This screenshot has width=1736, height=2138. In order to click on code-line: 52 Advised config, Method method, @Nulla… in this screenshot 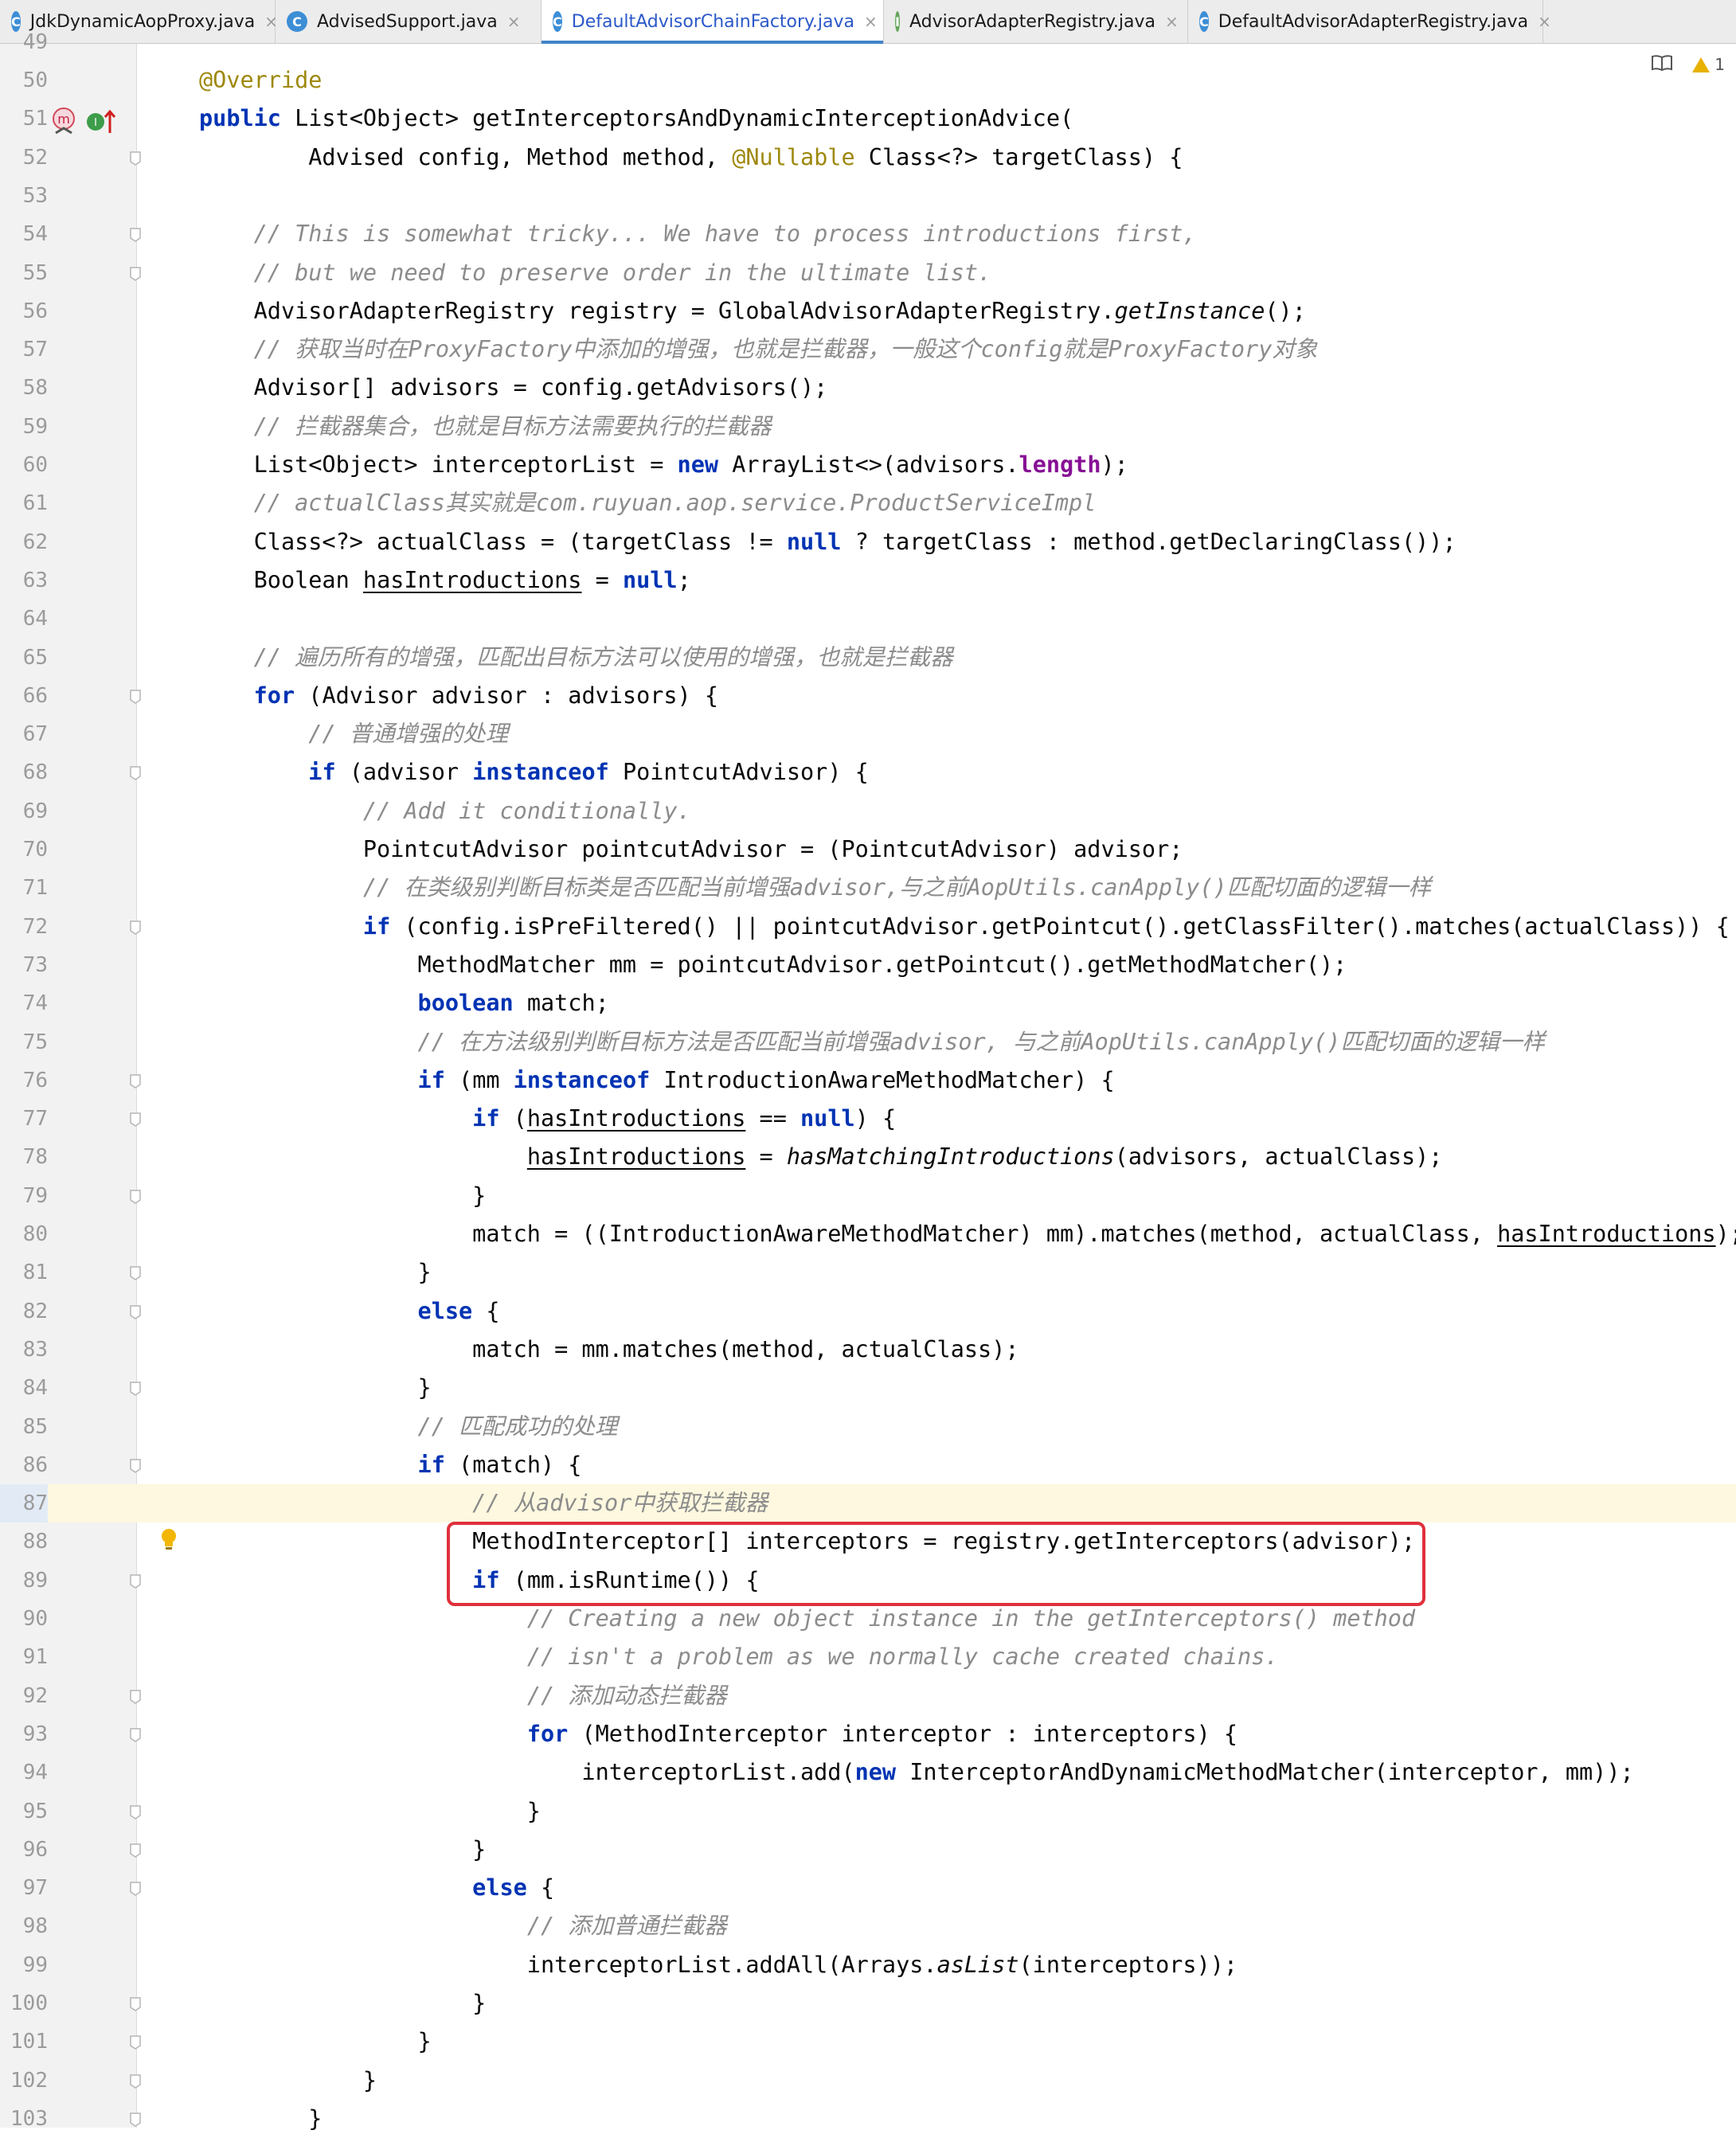, I will do `click(868, 158)`.